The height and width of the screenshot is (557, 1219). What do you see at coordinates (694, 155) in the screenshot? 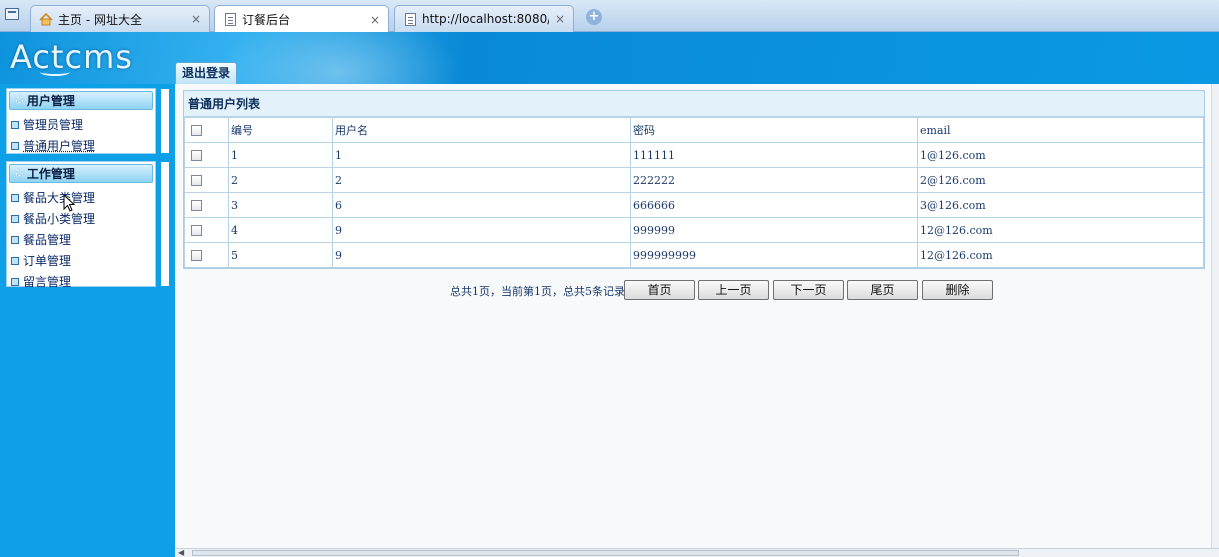
I see `table-row: 1 1 111111 1@126.com` at bounding box center [694, 155].